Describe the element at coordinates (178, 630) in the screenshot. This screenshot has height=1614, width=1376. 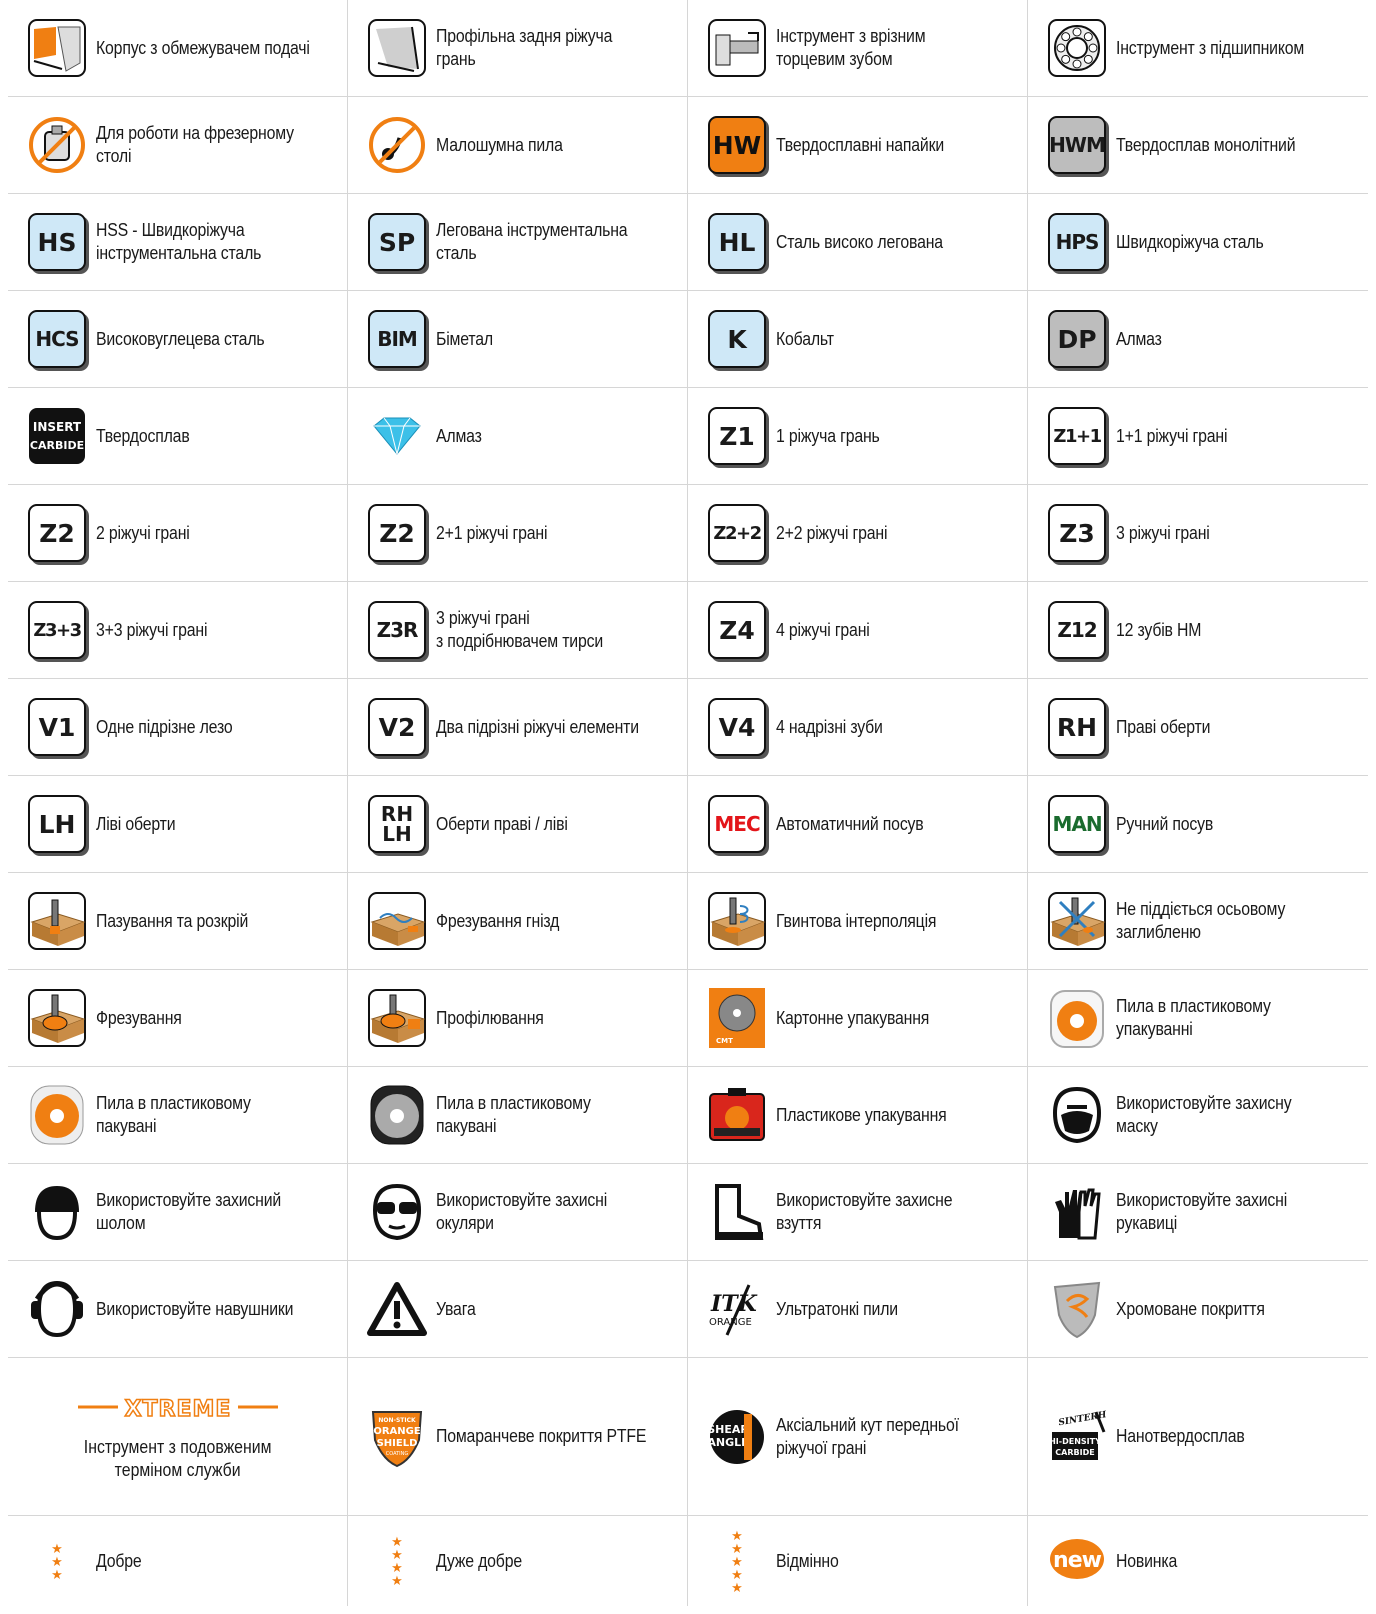
I see `legend-item: Z3+3 3+3 ріжучі грані` at that location.